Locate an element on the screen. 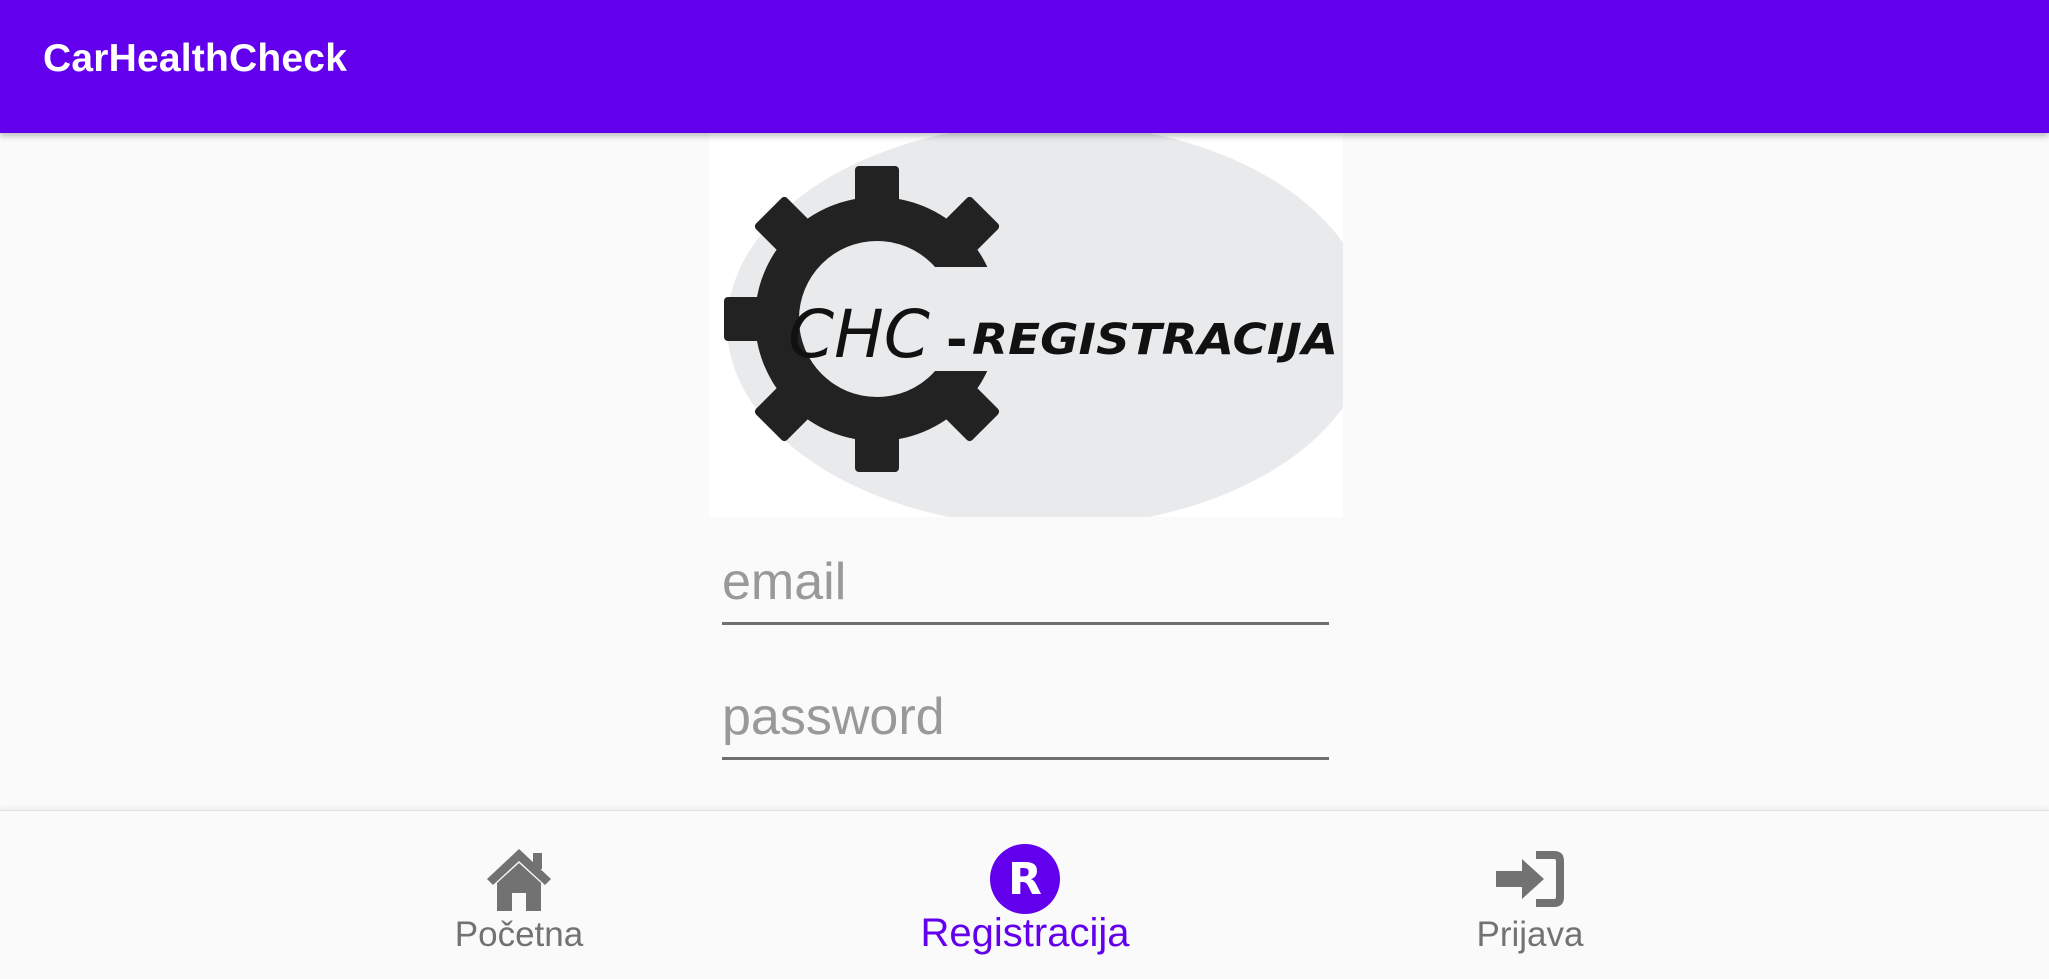 Image resolution: width=2049 pixels, height=979 pixels. nav-item-login: Prijava is located at coordinates (1530, 895).